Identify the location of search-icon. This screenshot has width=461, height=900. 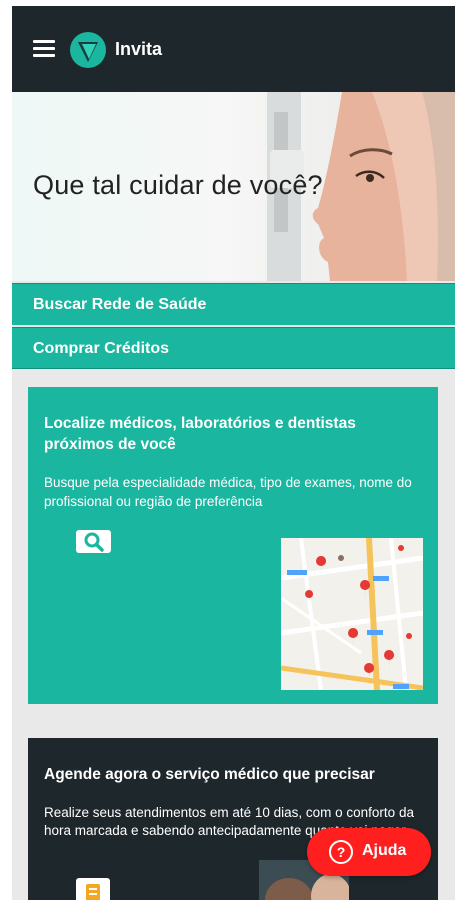
(94, 542).